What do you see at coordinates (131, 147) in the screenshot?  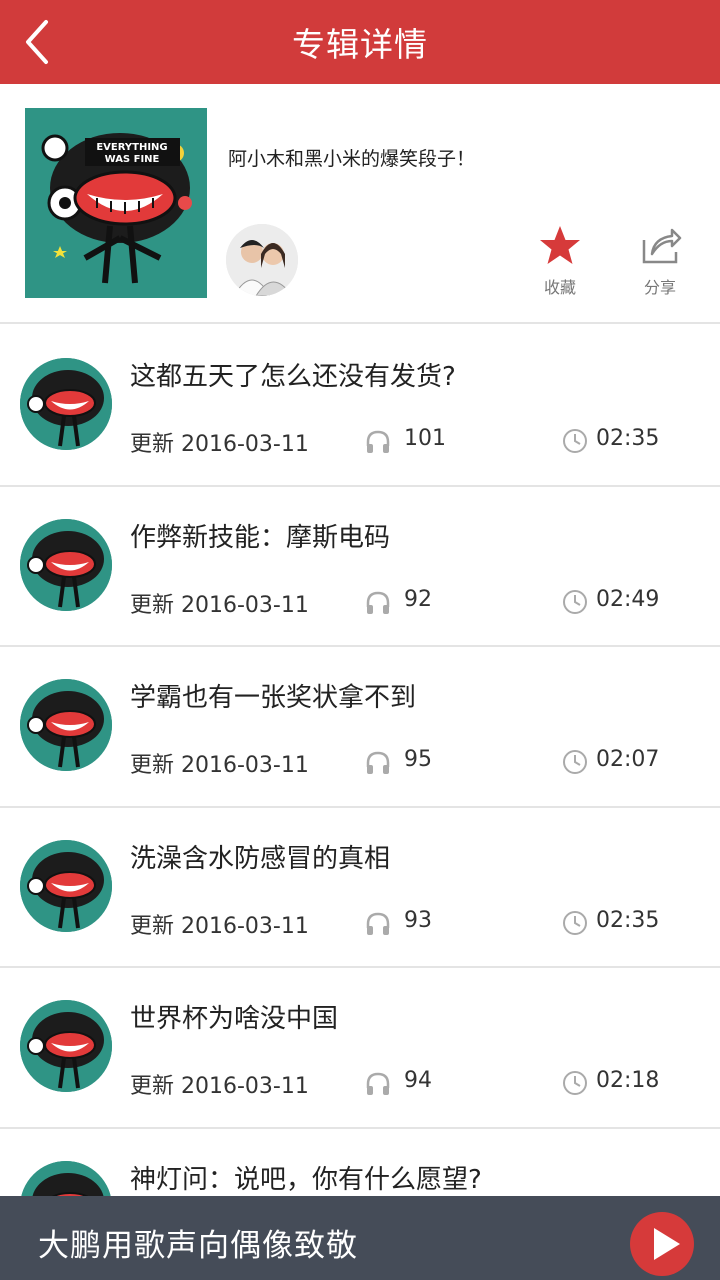 I see `cover-text-1: EVERYTHING` at bounding box center [131, 147].